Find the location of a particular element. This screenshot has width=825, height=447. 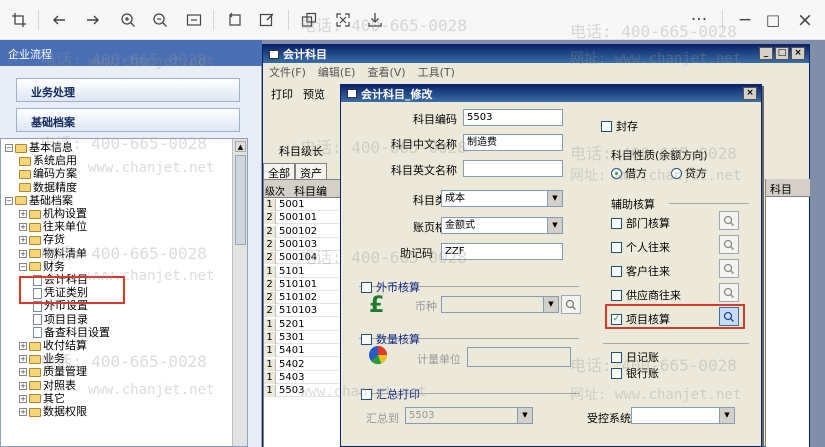

seal-checkbox: 封存 is located at coordinates (619, 126).